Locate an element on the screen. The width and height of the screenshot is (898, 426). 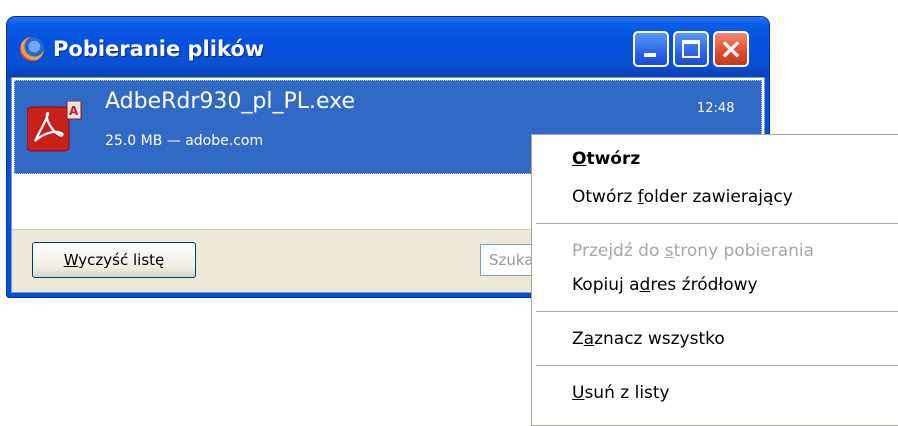
menu-item-open-folder: Otwórz folder zawierający is located at coordinates (682, 197).